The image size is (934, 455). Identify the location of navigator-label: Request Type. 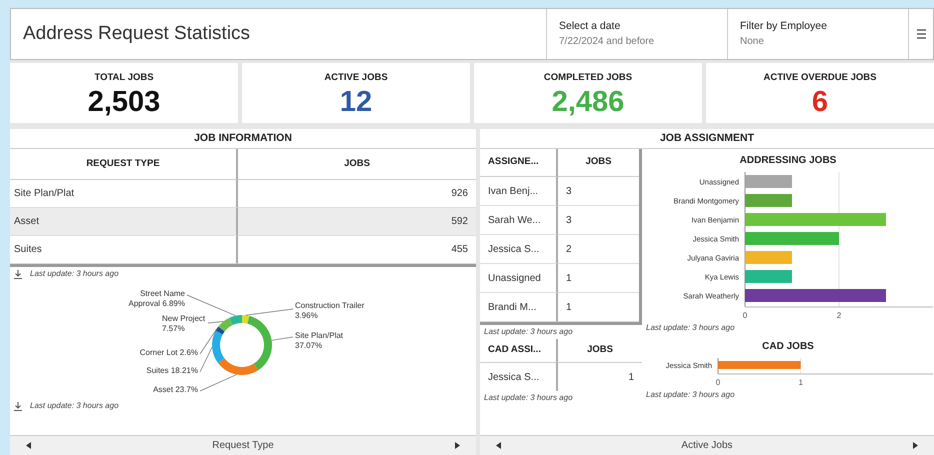
(243, 446).